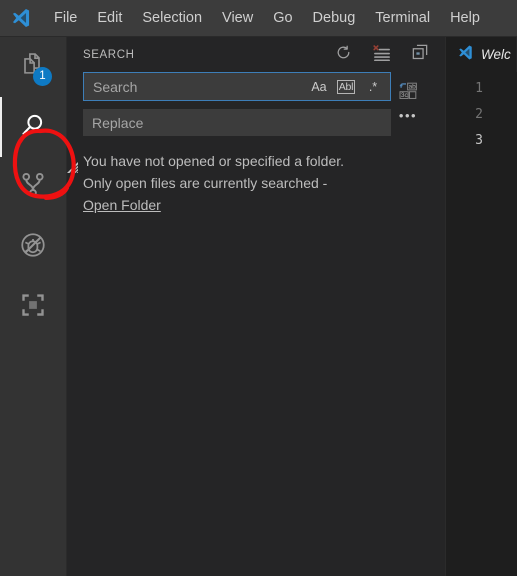  Describe the element at coordinates (115, 86) in the screenshot. I see `search-input-placeholder: Search` at that location.